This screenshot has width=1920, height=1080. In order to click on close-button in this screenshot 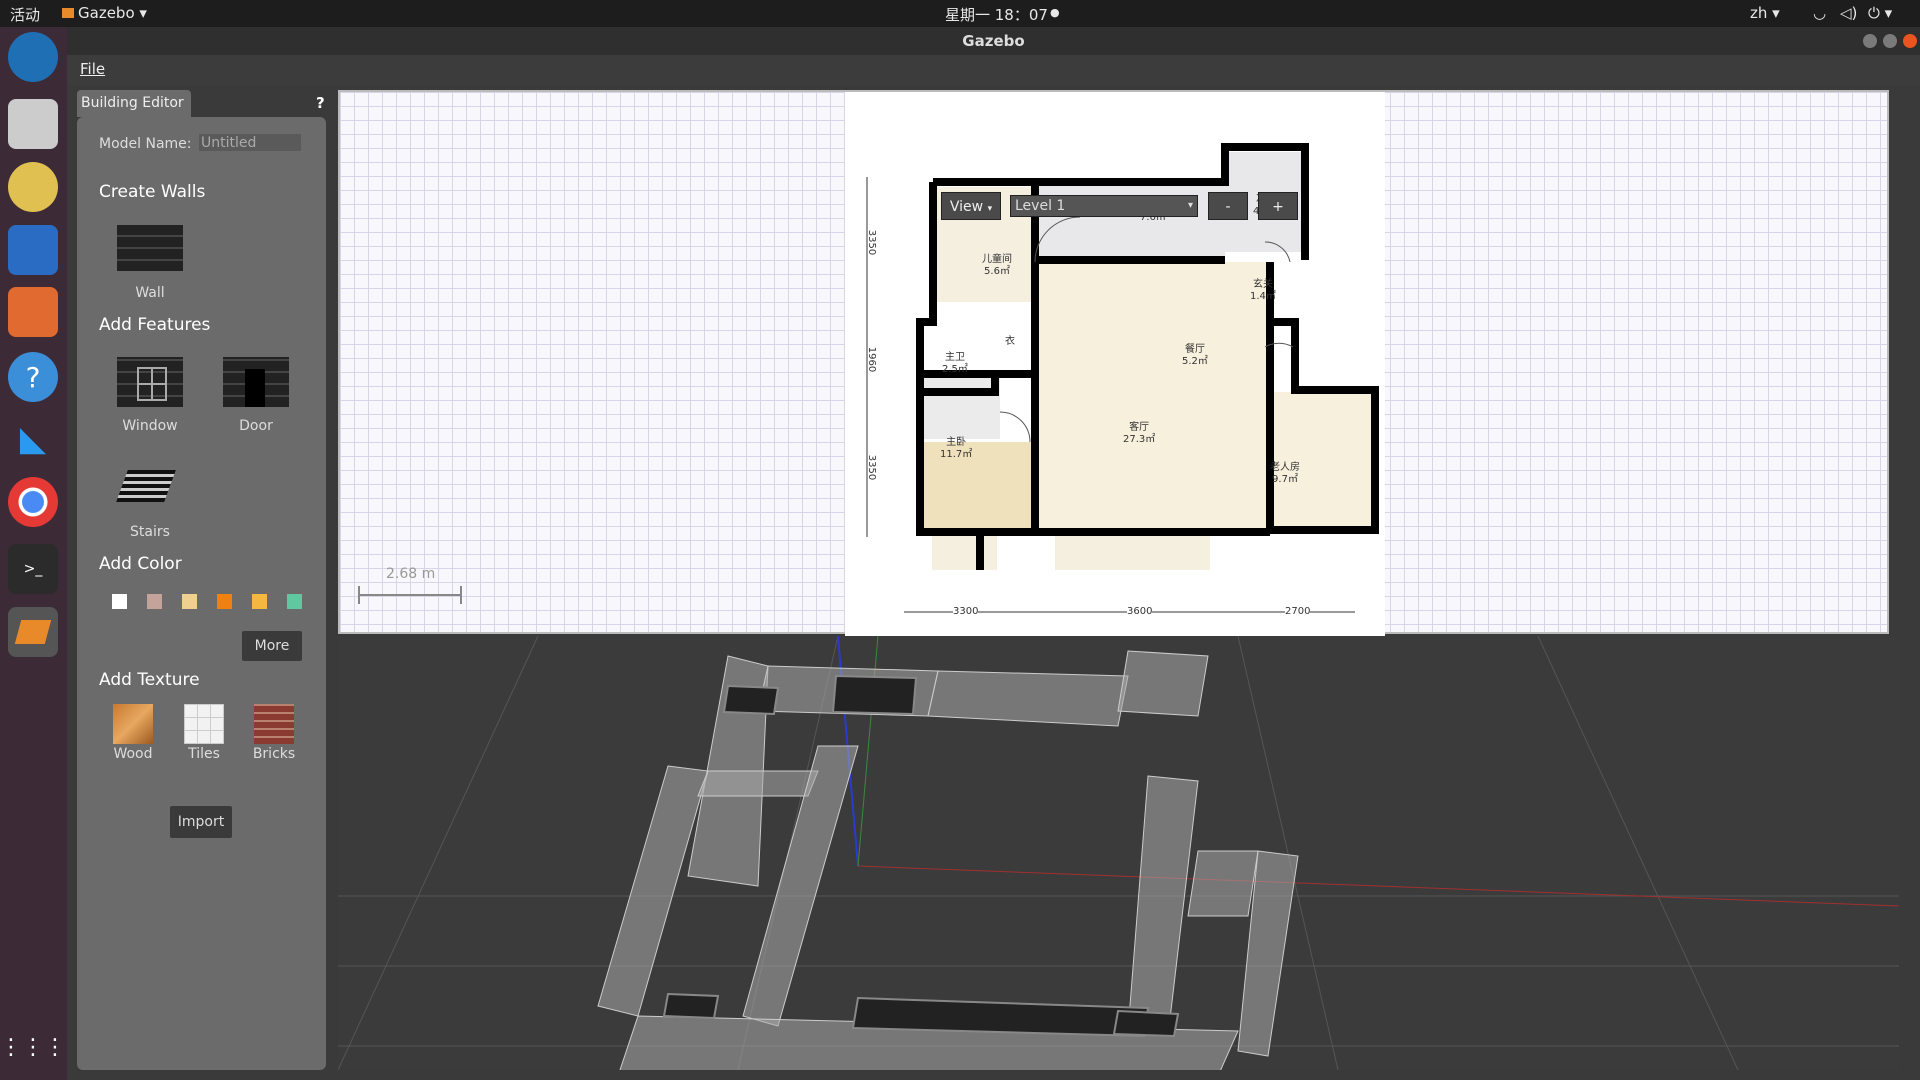, I will do `click(1910, 41)`.